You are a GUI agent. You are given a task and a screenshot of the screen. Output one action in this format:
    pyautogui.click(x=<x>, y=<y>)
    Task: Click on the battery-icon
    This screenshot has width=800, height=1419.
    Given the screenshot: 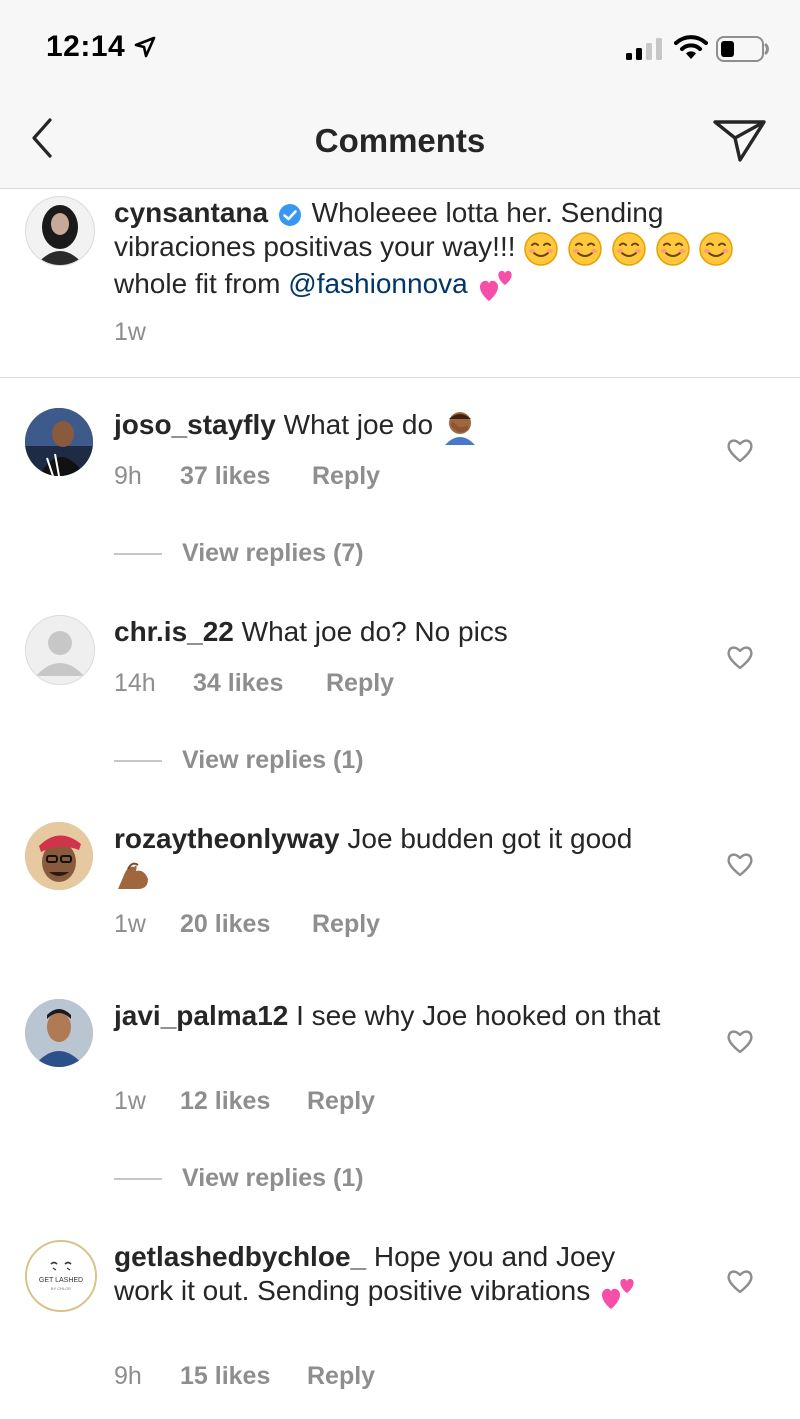 What is the action you would take?
    pyautogui.click(x=742, y=49)
    